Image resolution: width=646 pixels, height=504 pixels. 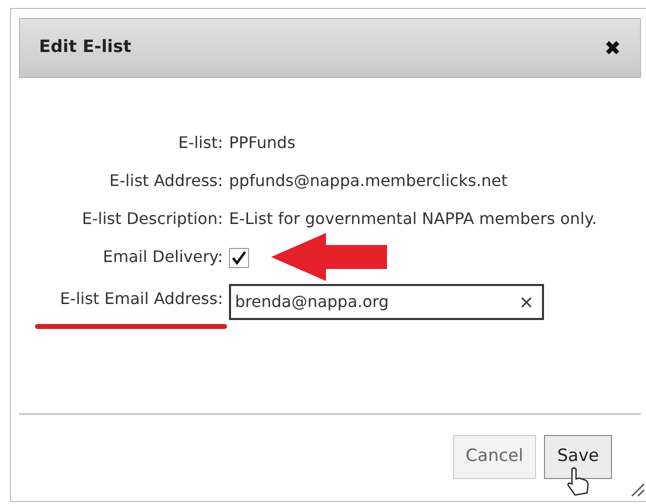 I want to click on field-label: Email Delivery:, so click(x=162, y=257).